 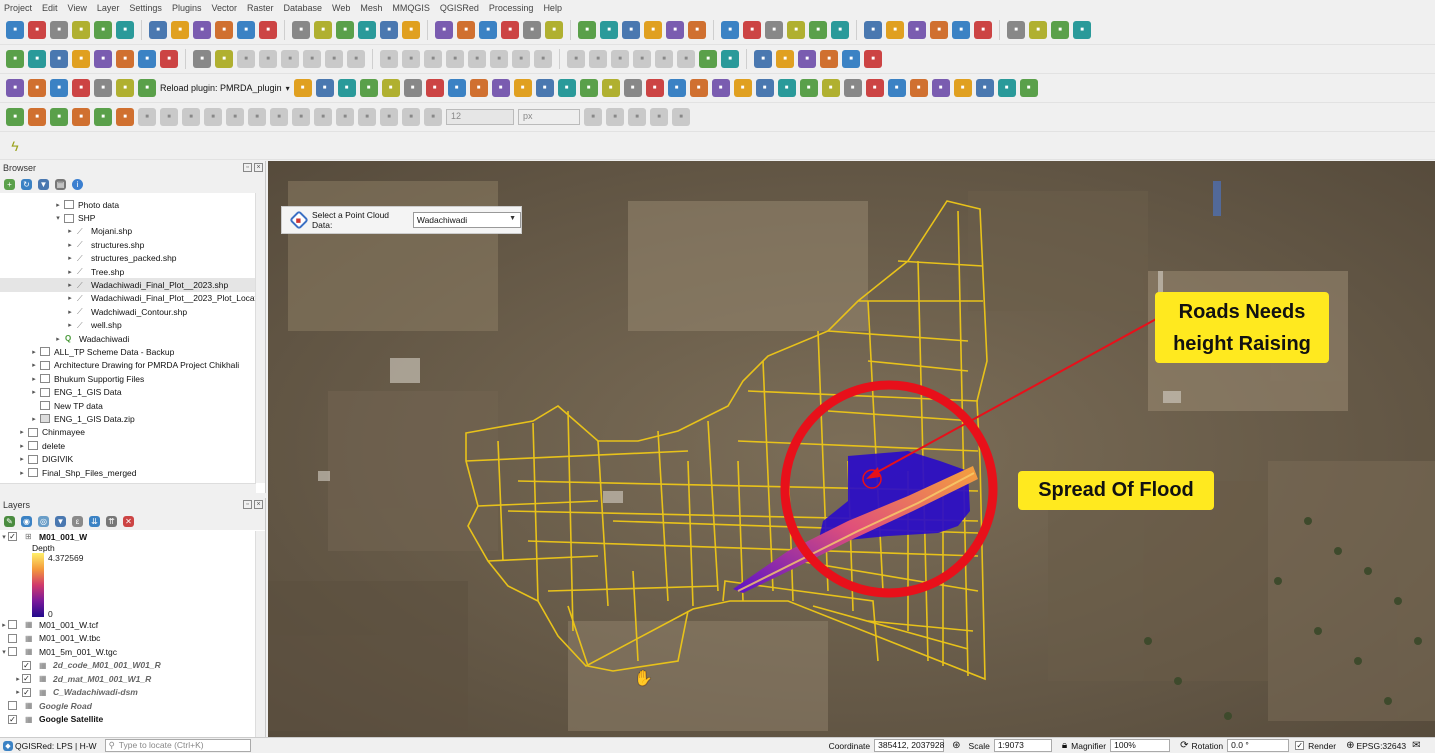 I want to click on browser-item: ▸ ⟋ structures_packed.shp, so click(x=127, y=258).